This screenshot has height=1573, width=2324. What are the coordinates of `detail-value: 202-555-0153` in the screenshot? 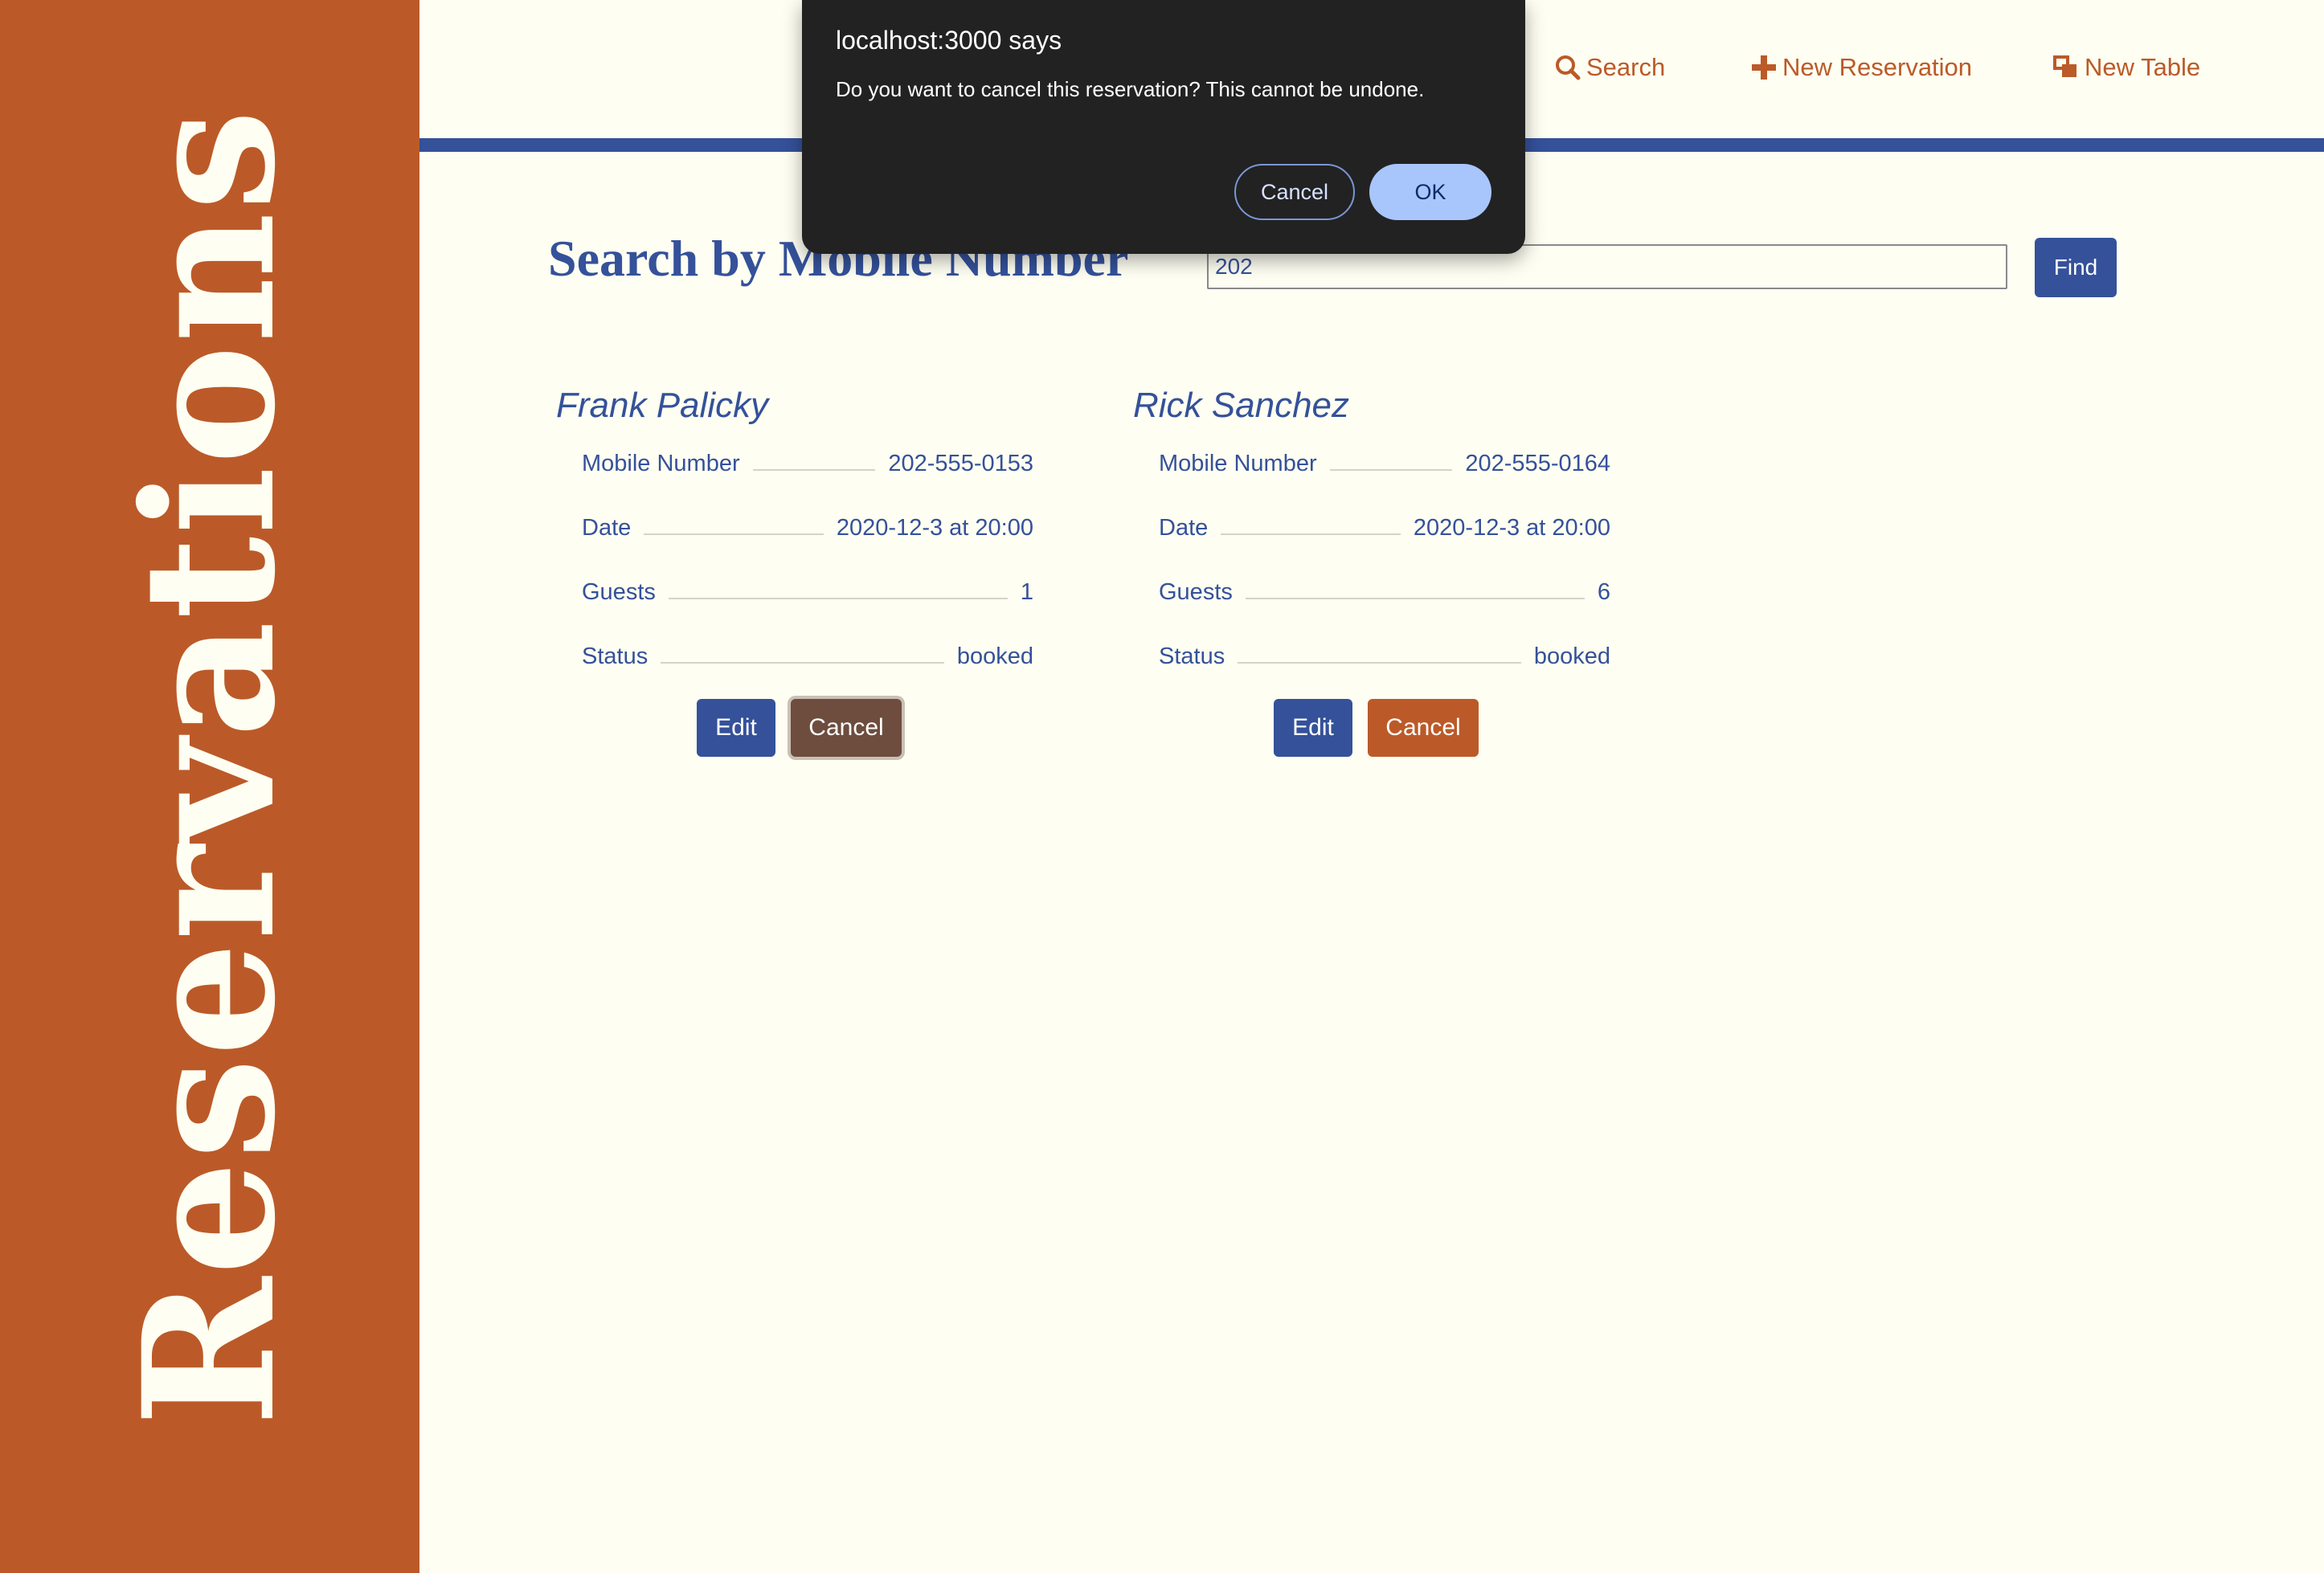 It's located at (960, 463).